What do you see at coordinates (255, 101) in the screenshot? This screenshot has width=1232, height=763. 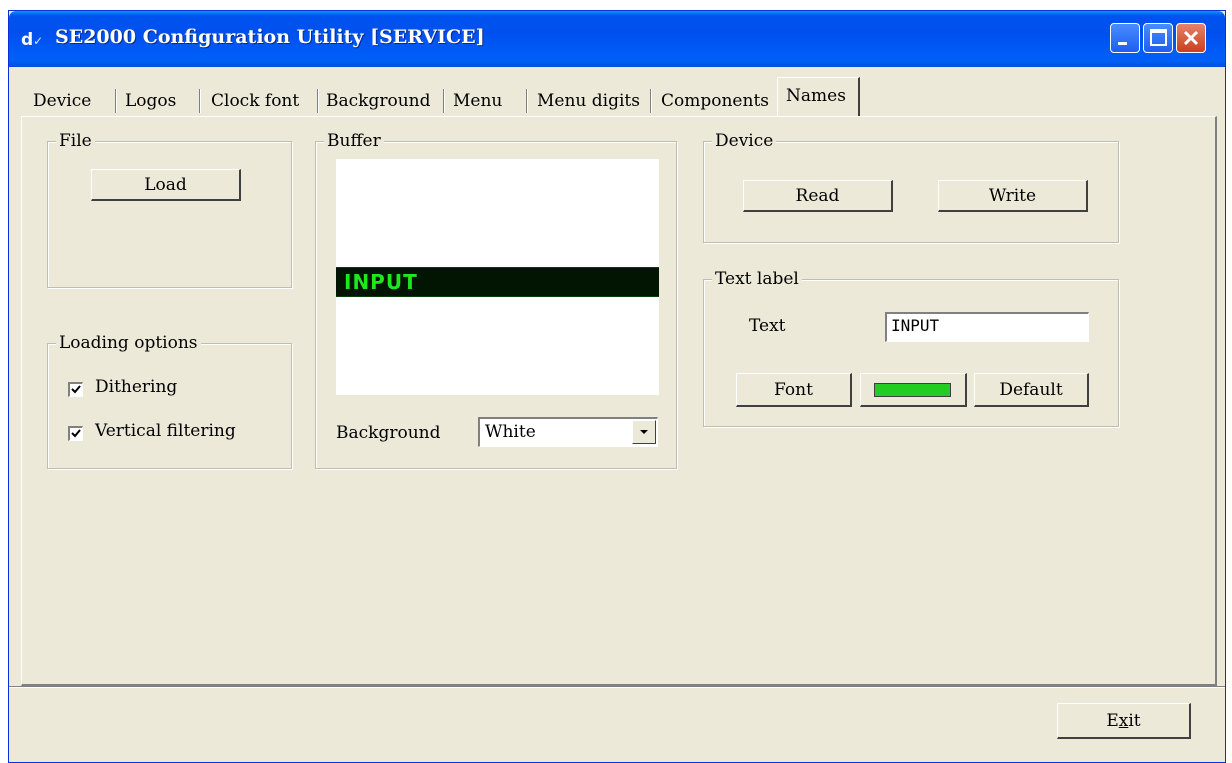 I see `tab-clock-font: Clock font` at bounding box center [255, 101].